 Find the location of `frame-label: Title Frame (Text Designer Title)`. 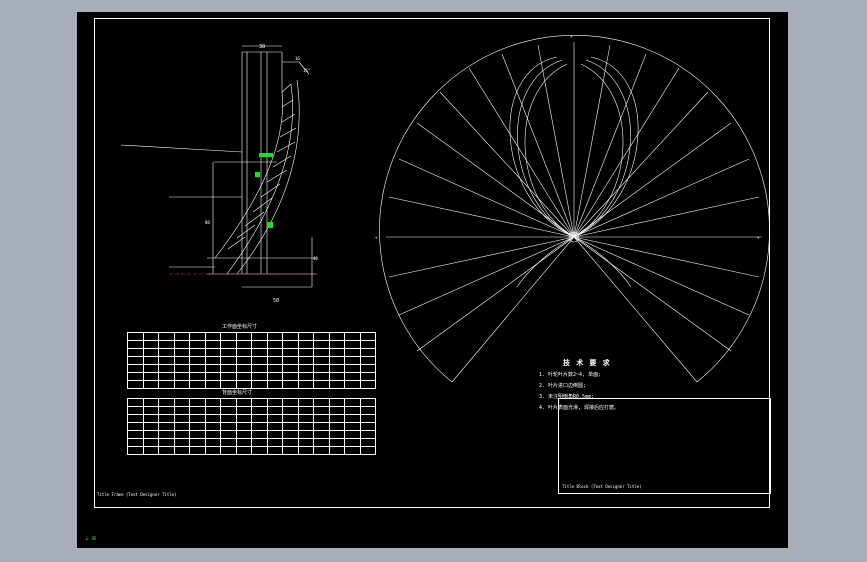

frame-label: Title Frame (Text Designer Title) is located at coordinates (137, 494).